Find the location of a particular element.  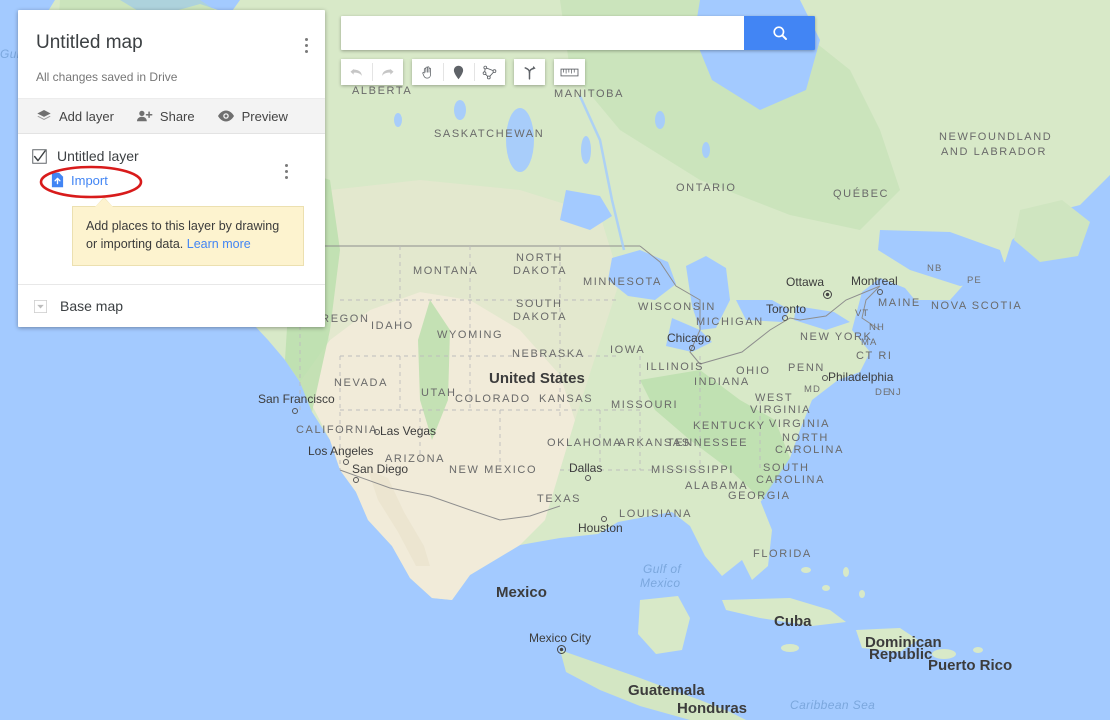

search-input is located at coordinates (542, 33).